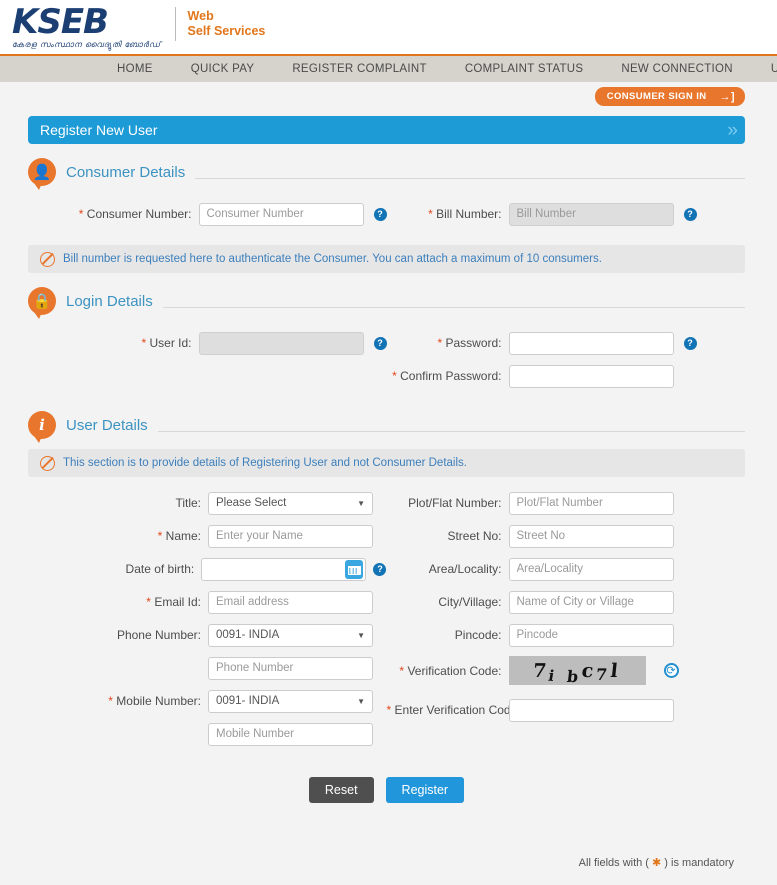 The width and height of the screenshot is (777, 885). I want to click on phone-number-input, so click(290, 668).